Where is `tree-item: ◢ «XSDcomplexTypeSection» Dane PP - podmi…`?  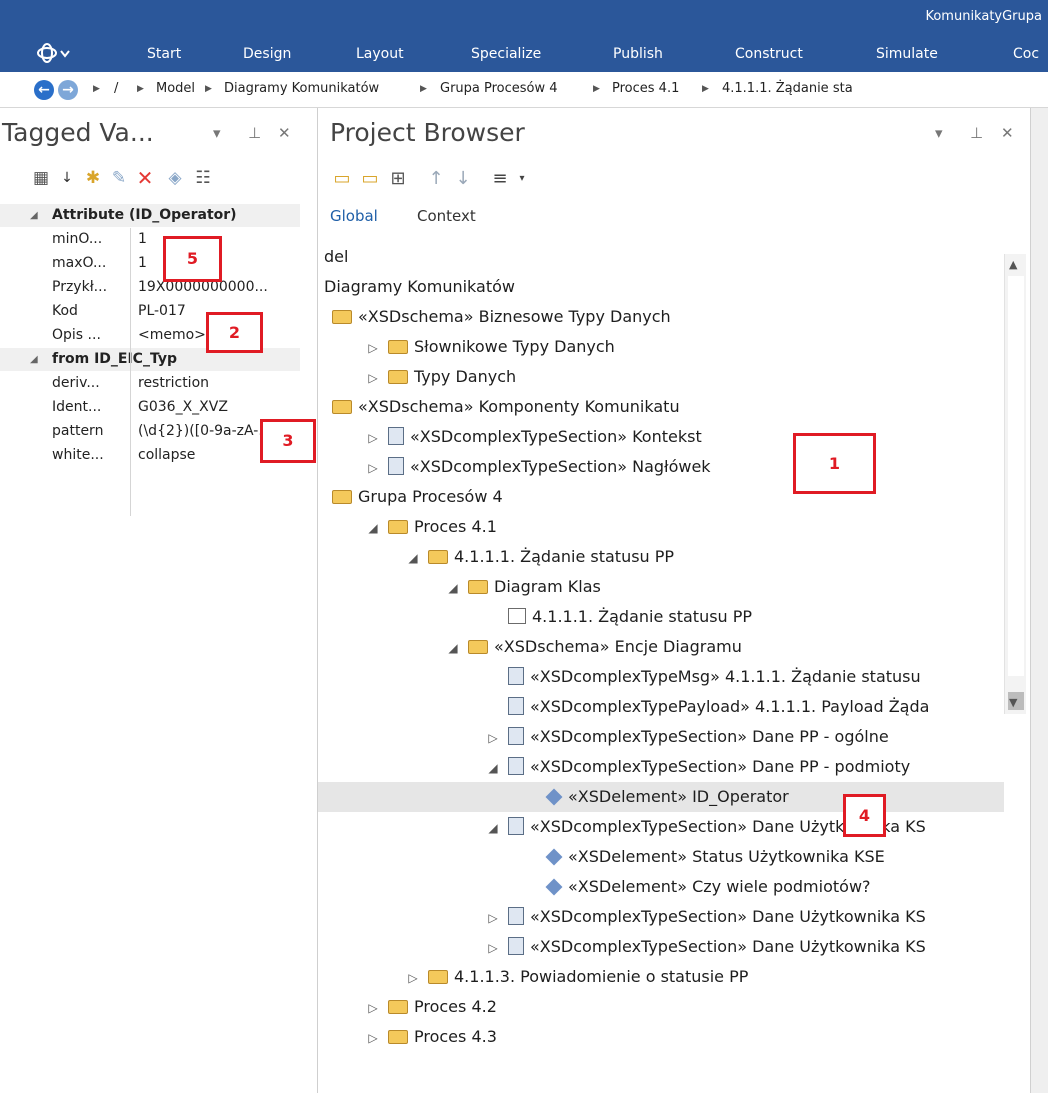 tree-item: ◢ «XSDcomplexTypeSection» Dane PP - podmi… is located at coordinates (614, 767).